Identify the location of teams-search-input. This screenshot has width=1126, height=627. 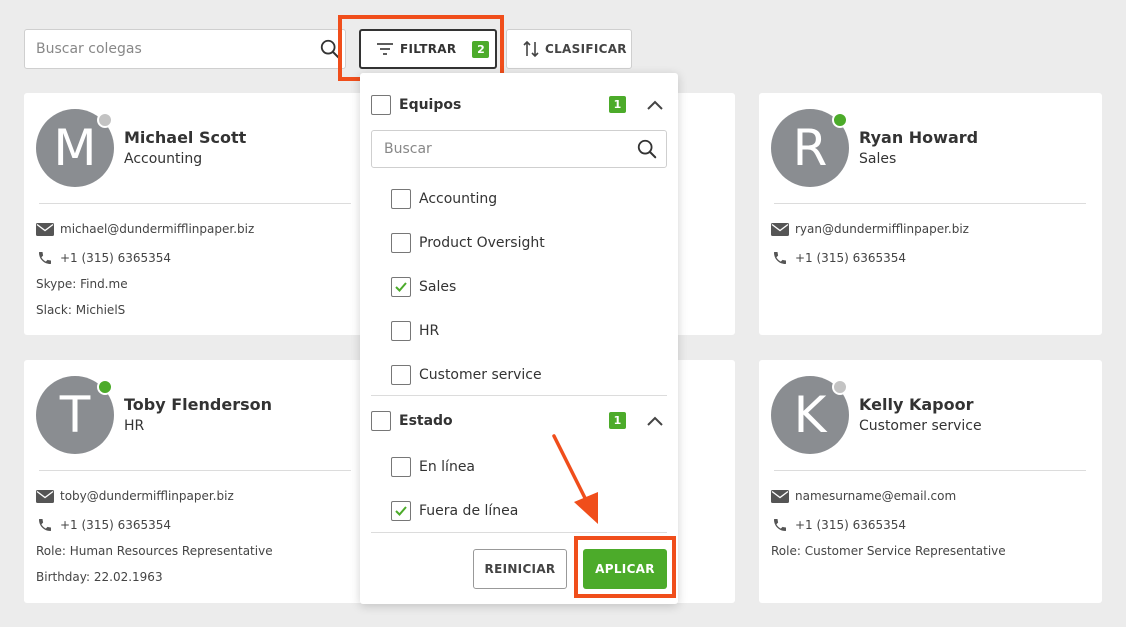
(519, 149).